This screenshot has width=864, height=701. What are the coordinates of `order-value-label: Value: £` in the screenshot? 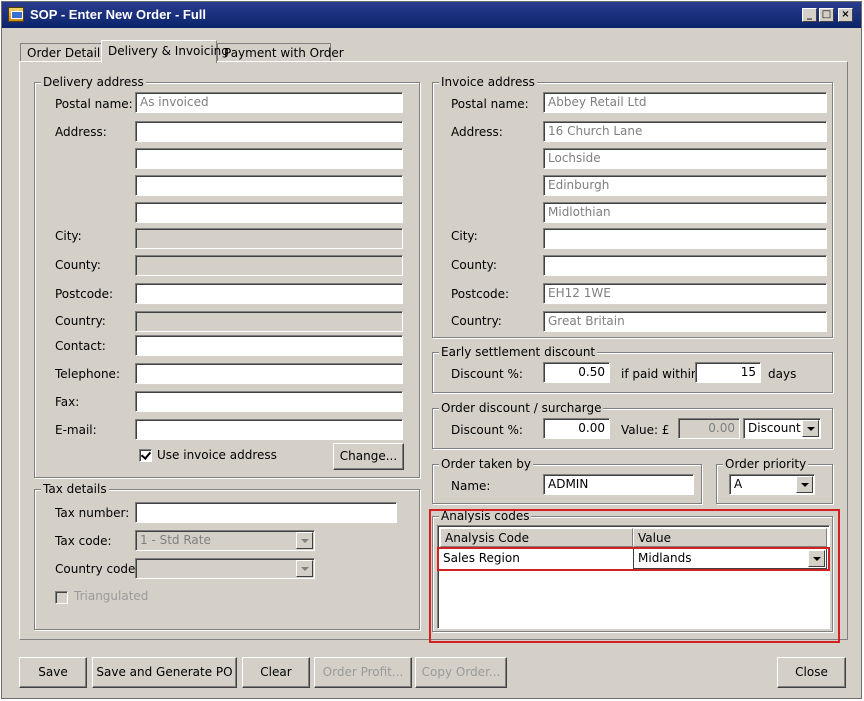 It's located at (645, 430).